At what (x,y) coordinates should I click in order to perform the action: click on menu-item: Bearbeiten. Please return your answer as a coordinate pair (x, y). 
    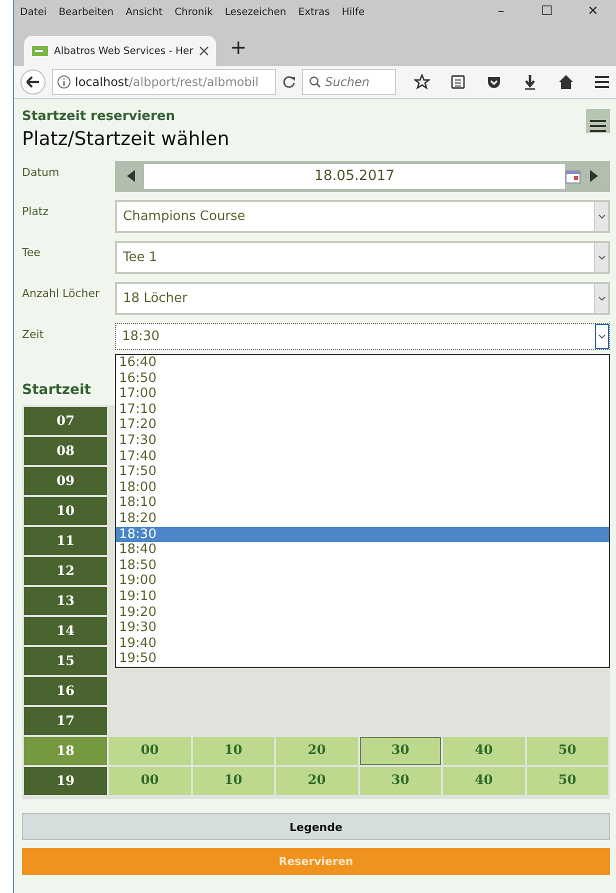
    Looking at the image, I should click on (86, 12).